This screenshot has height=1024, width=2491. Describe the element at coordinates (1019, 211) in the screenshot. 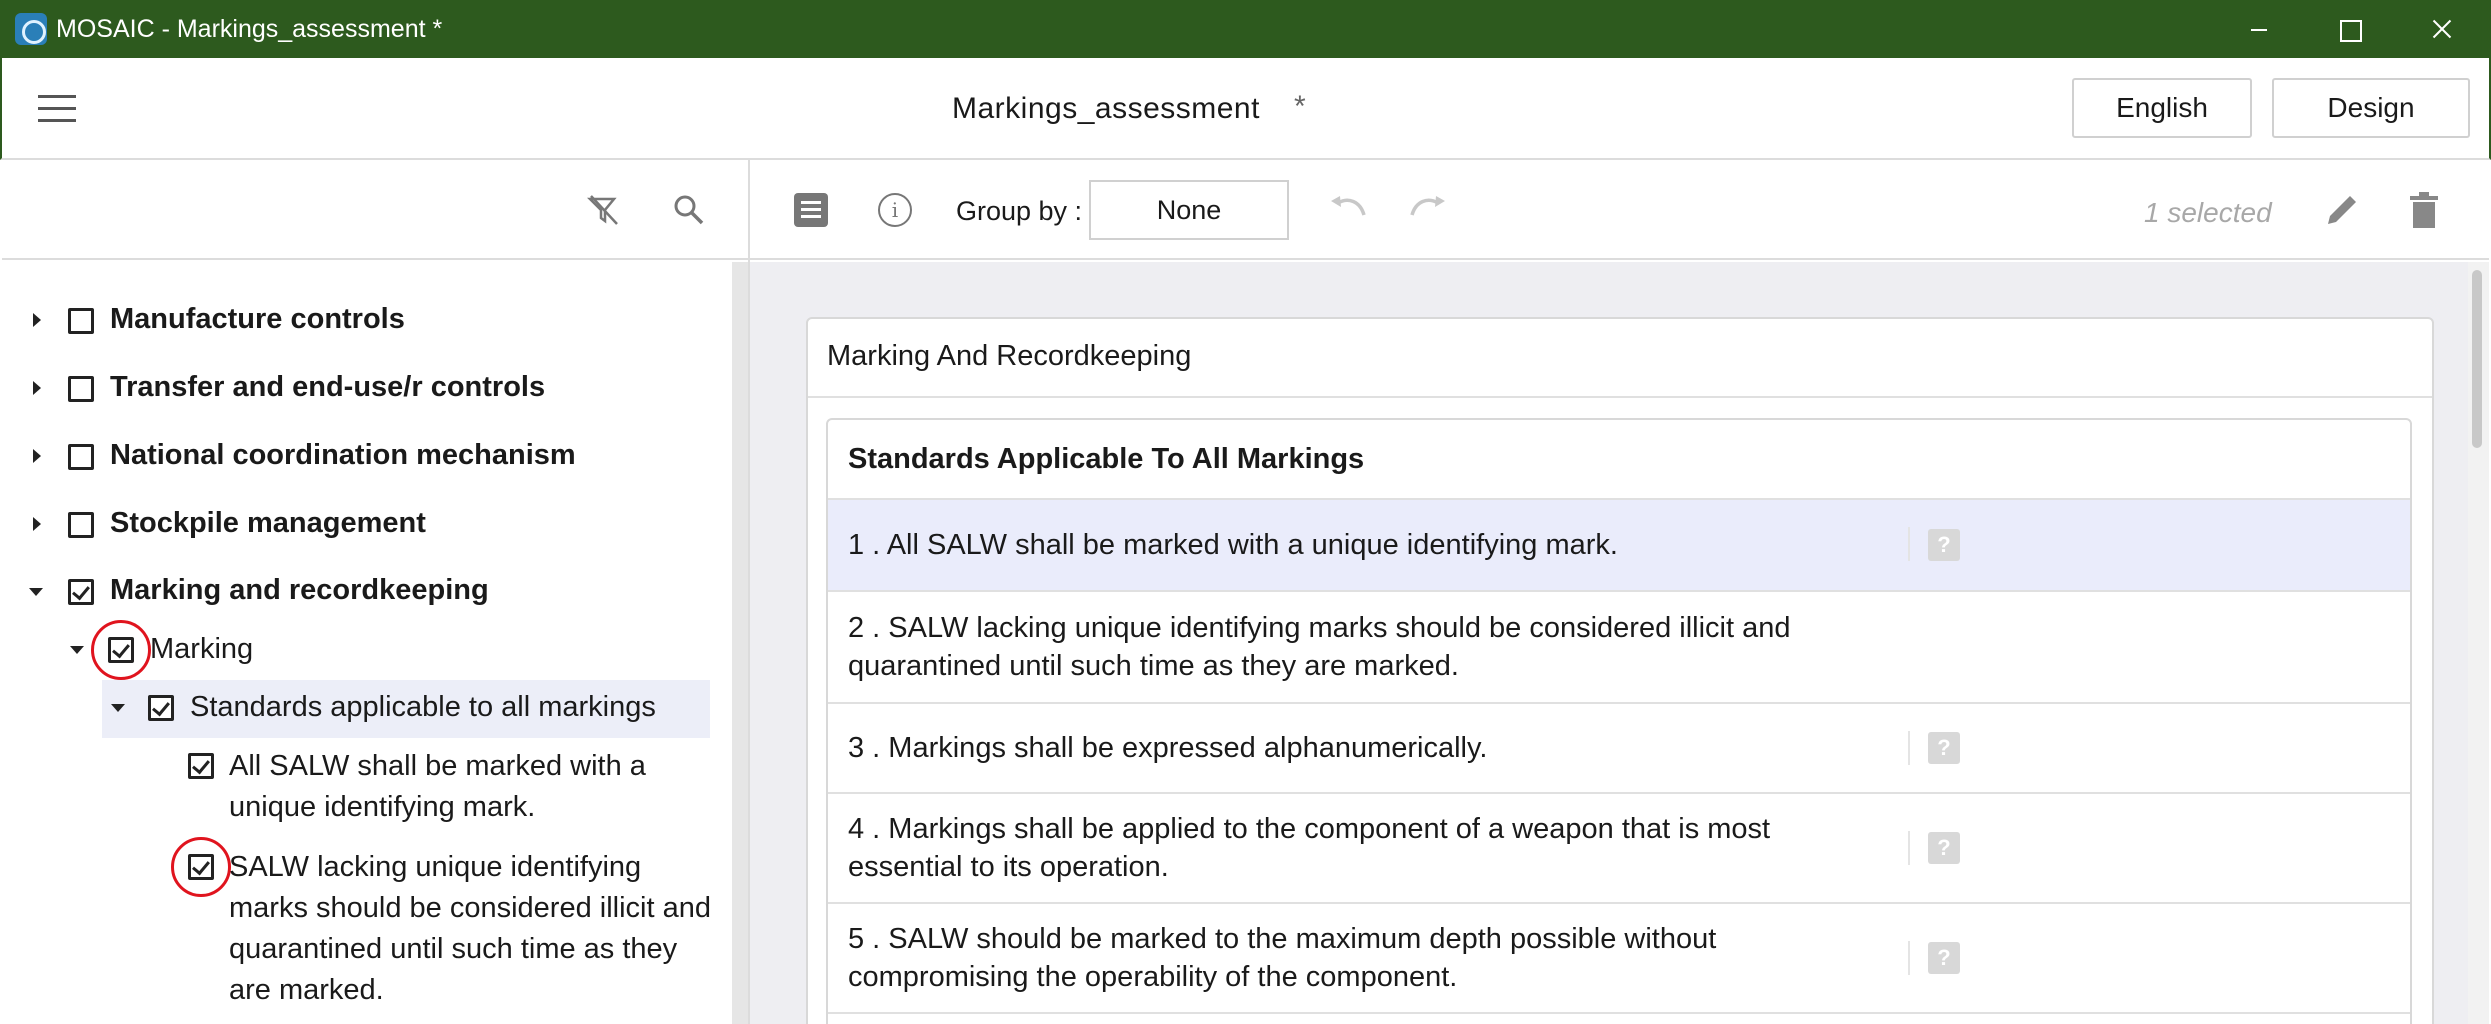

I see `group-by-label: Group by :` at that location.